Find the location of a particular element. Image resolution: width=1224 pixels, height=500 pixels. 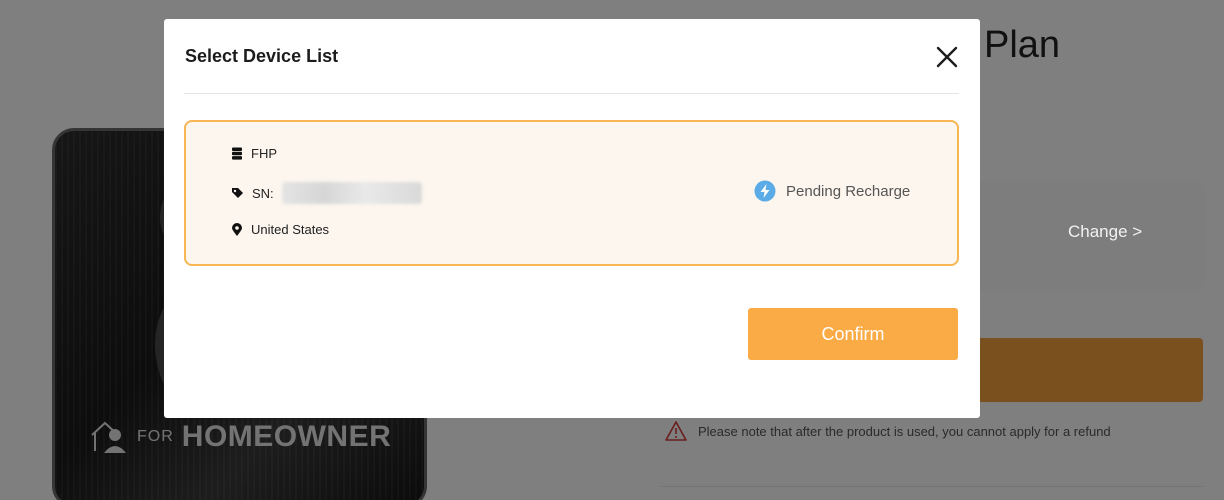

device-status: Pending Recharge is located at coordinates (832, 191).